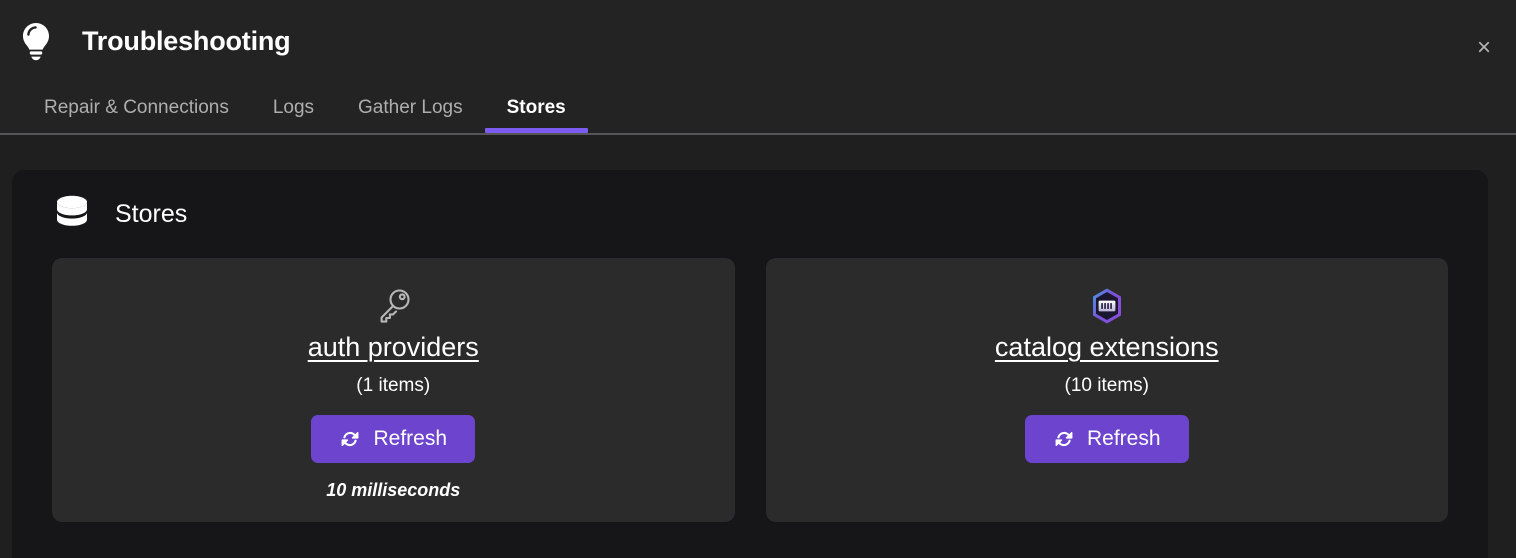 The width and height of the screenshot is (1516, 558). Describe the element at coordinates (393, 385) in the screenshot. I see `store-item-count: (1 items)` at that location.